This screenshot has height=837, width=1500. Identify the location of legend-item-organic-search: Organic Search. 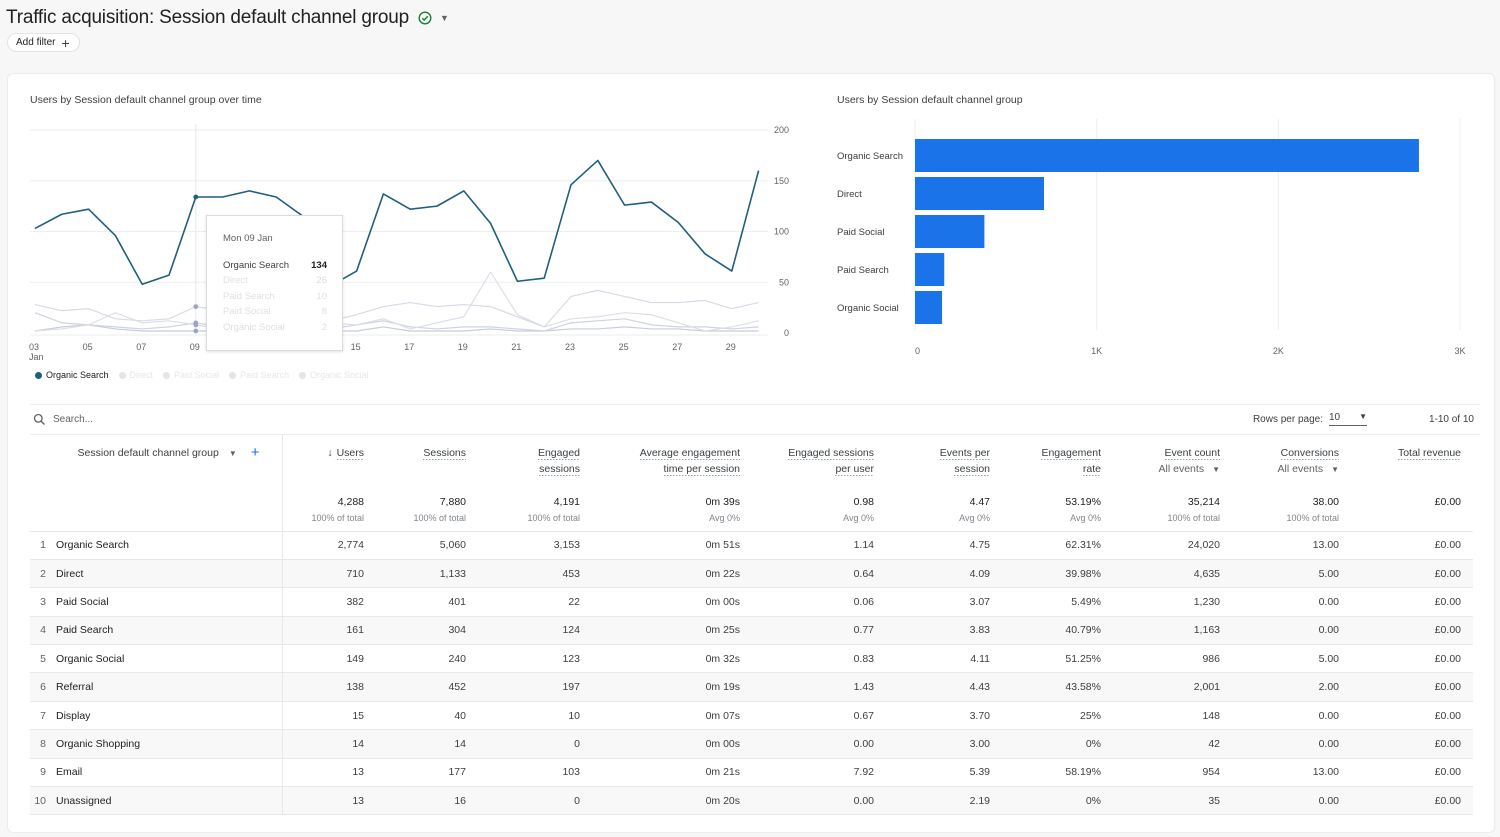
(72, 375).